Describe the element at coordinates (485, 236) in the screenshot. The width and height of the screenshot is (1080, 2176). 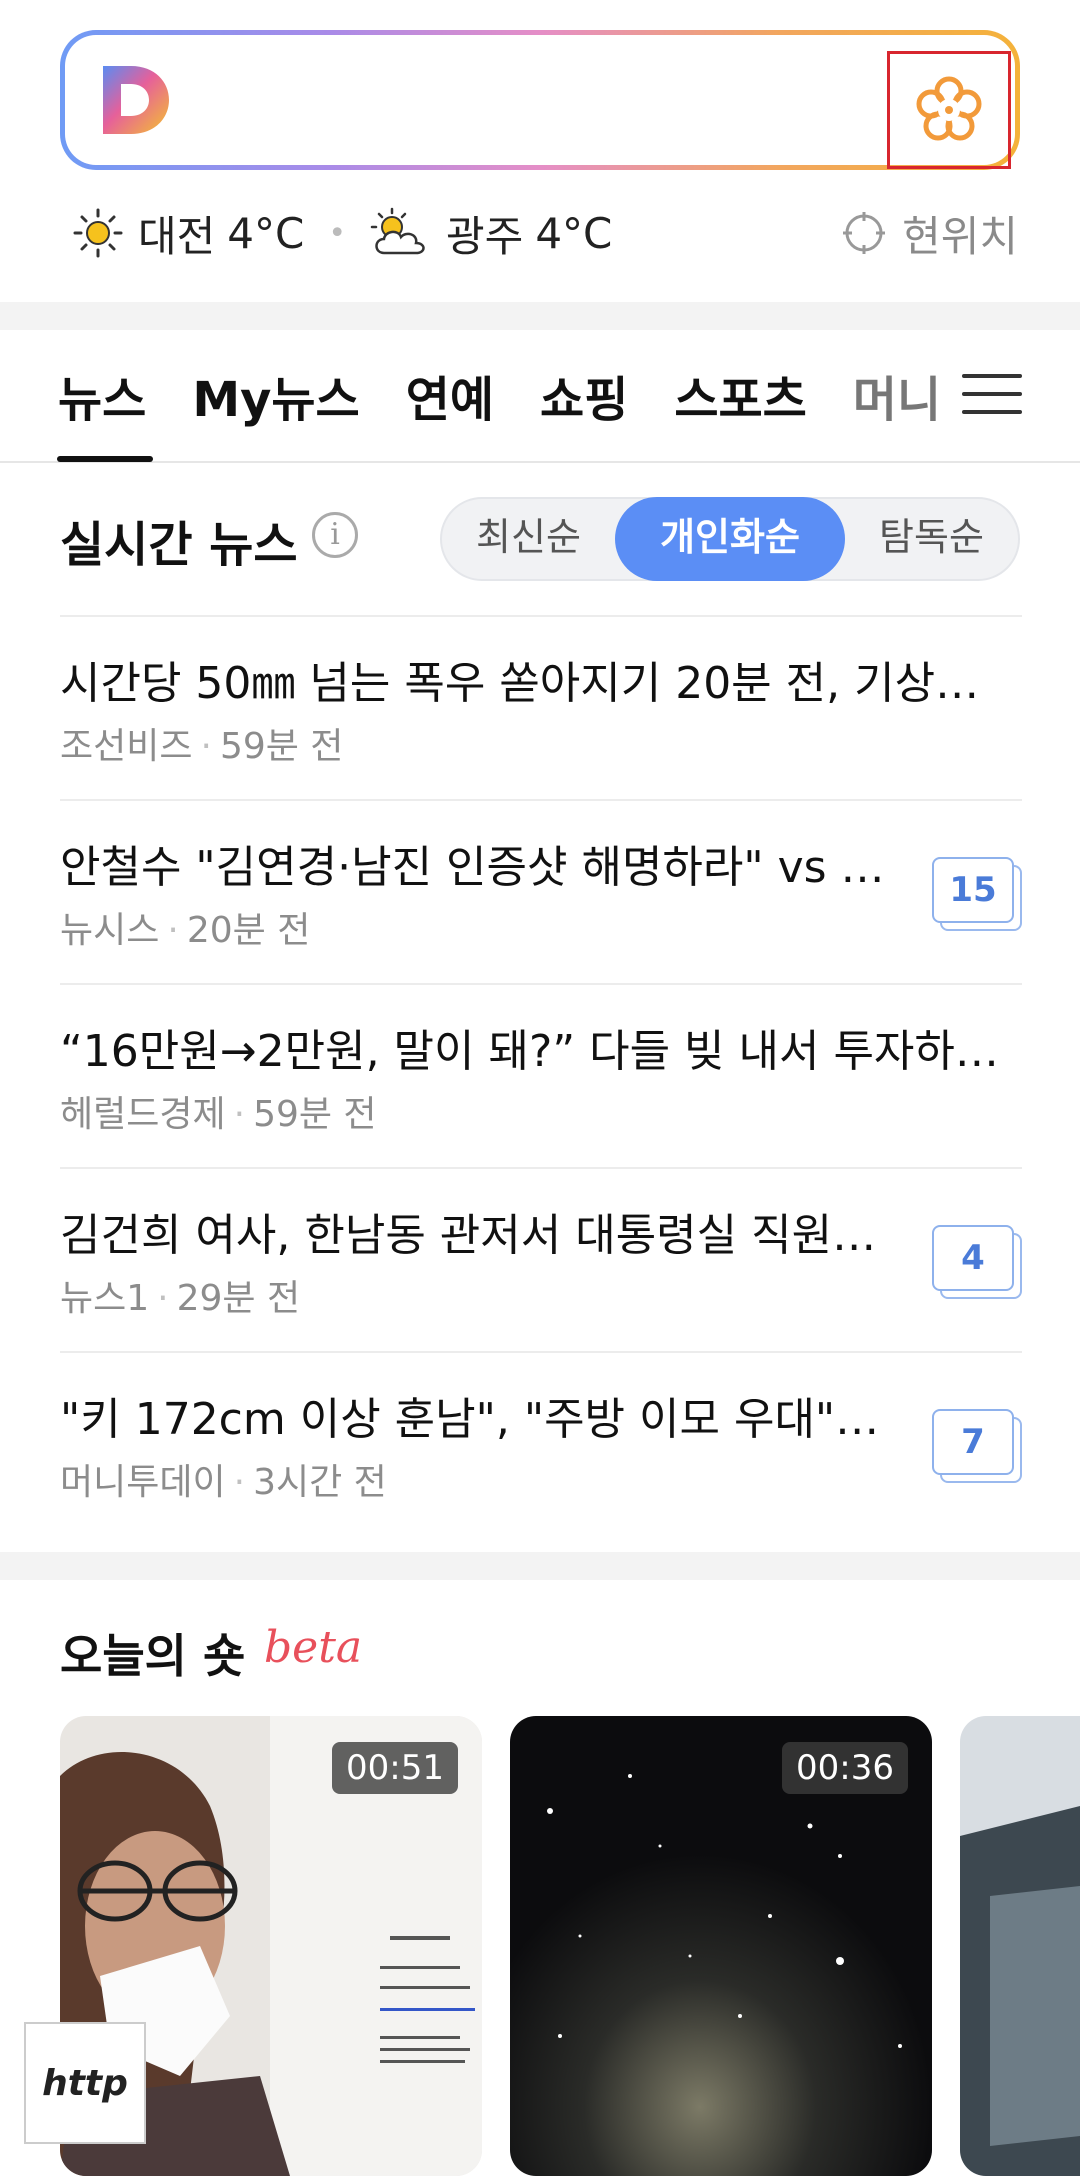
I see `weather-city-2: 광주` at that location.